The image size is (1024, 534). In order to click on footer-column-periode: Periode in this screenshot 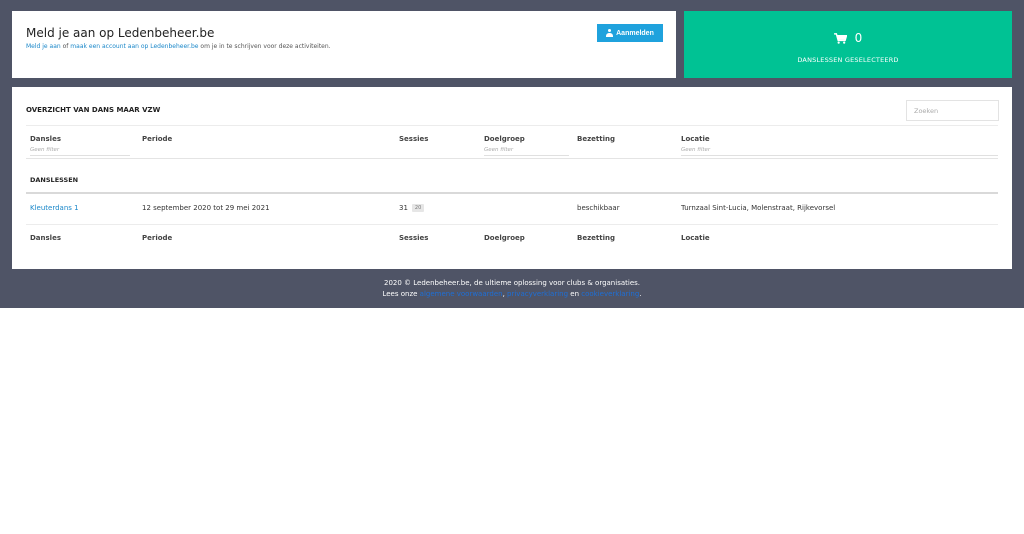, I will do `click(157, 238)`.